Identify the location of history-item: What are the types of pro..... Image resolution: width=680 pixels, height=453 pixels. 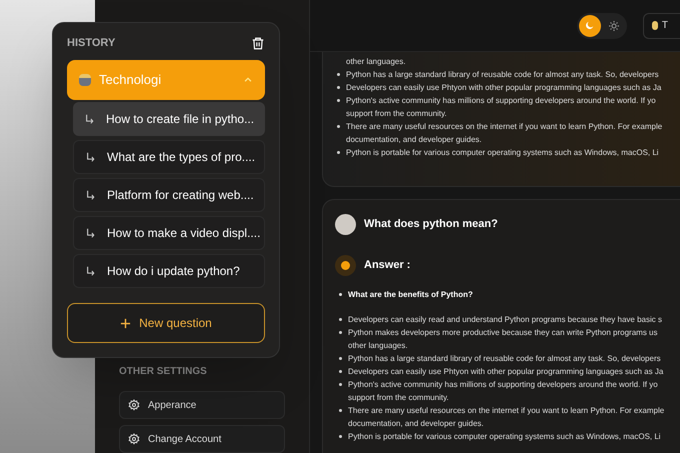
(169, 157).